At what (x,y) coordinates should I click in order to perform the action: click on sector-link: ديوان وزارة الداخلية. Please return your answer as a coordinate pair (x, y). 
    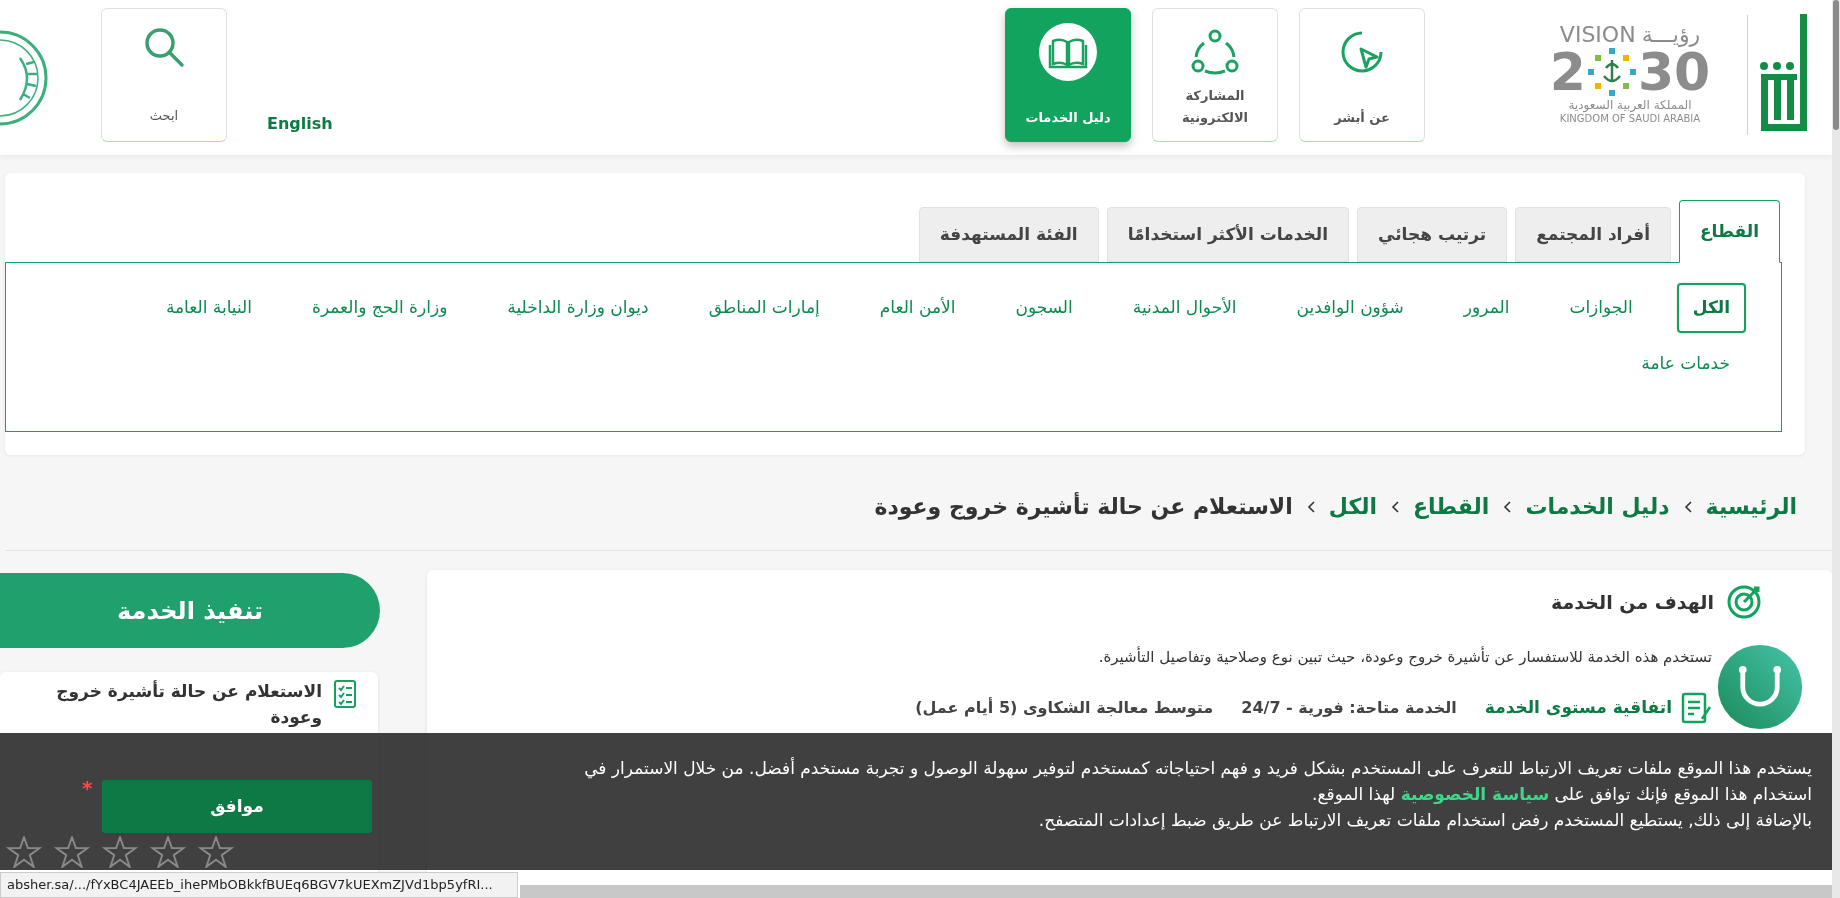
    Looking at the image, I should click on (578, 308).